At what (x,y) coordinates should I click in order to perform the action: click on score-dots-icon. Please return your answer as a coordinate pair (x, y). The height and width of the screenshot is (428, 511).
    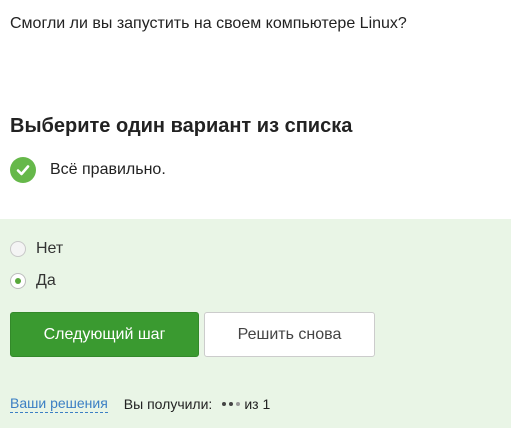
    Looking at the image, I should click on (231, 404).